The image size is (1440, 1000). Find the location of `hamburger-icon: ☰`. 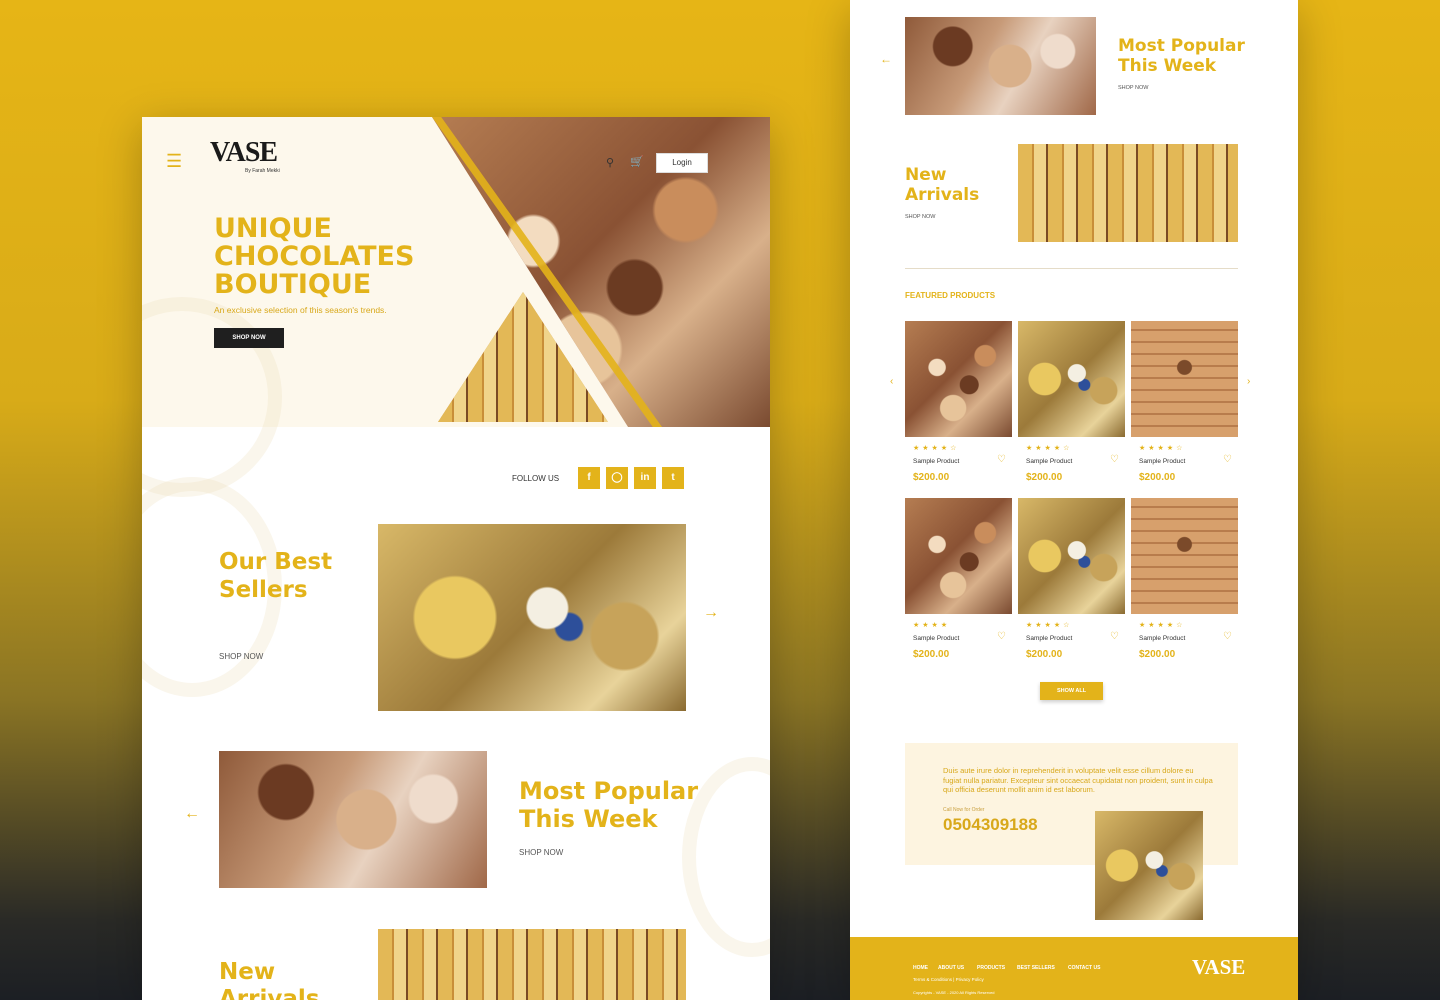

hamburger-icon: ☰ is located at coordinates (174, 161).